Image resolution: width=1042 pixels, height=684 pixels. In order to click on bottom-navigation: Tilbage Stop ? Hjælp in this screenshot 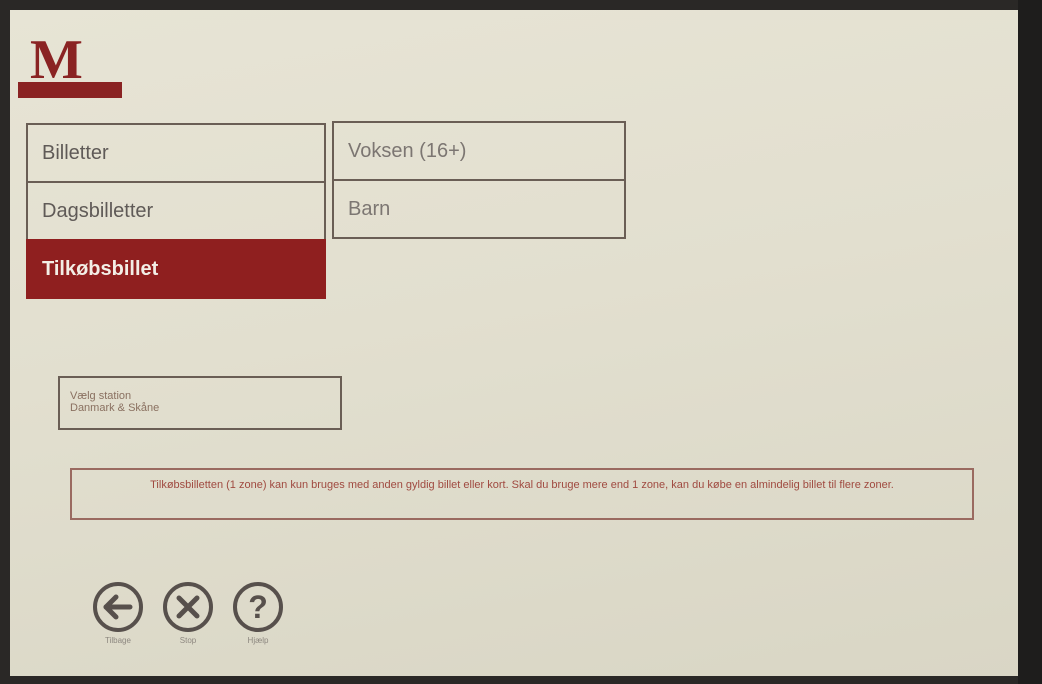, I will do `click(188, 611)`.